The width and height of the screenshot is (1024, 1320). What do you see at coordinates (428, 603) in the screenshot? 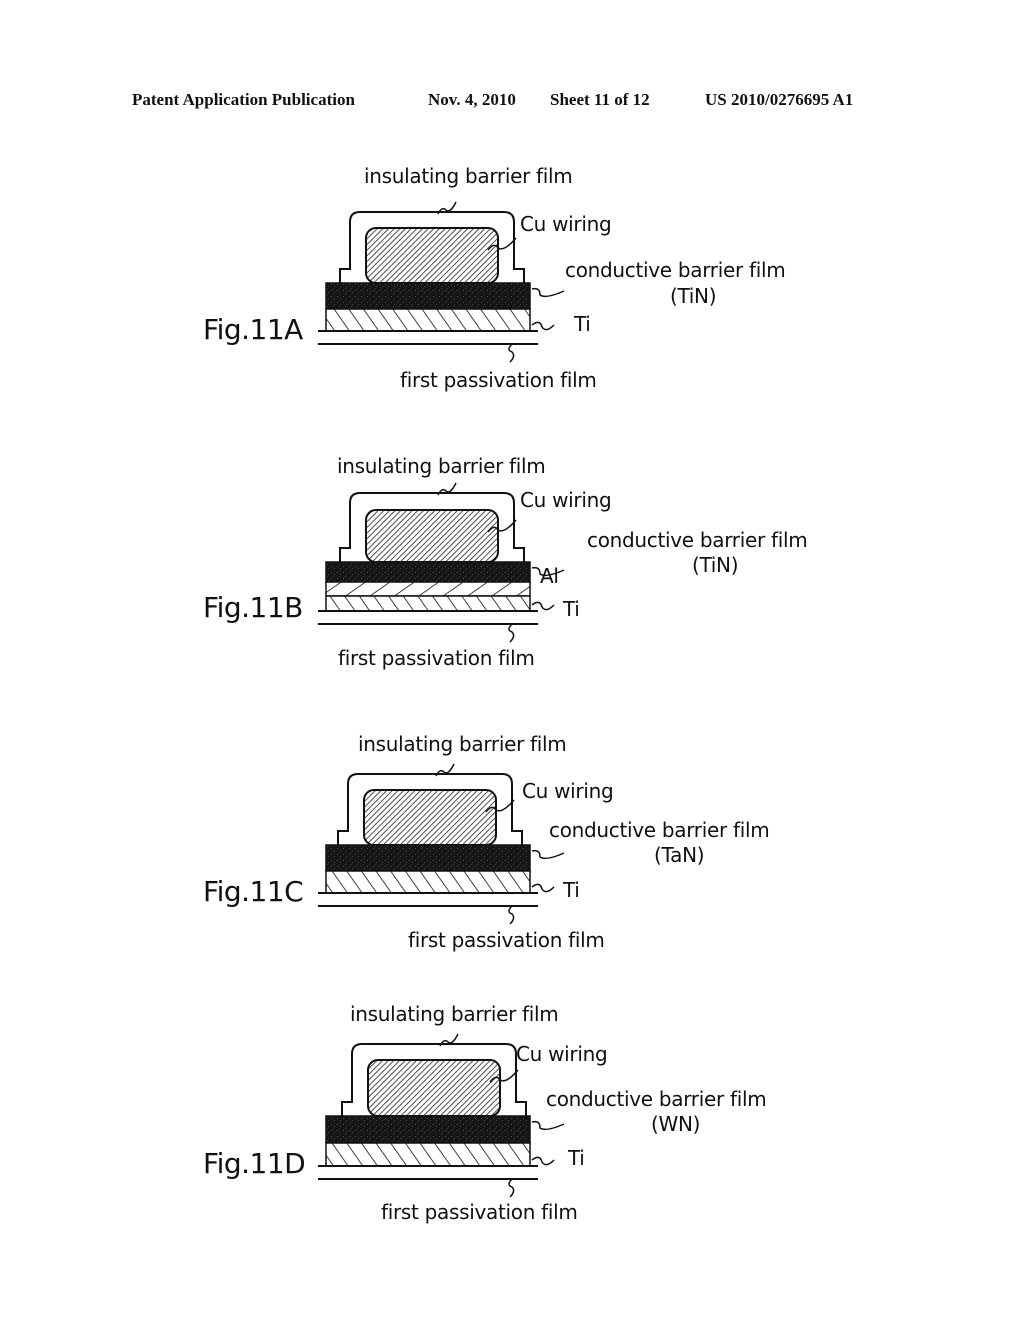
I see `fig11b-ti-layer` at bounding box center [428, 603].